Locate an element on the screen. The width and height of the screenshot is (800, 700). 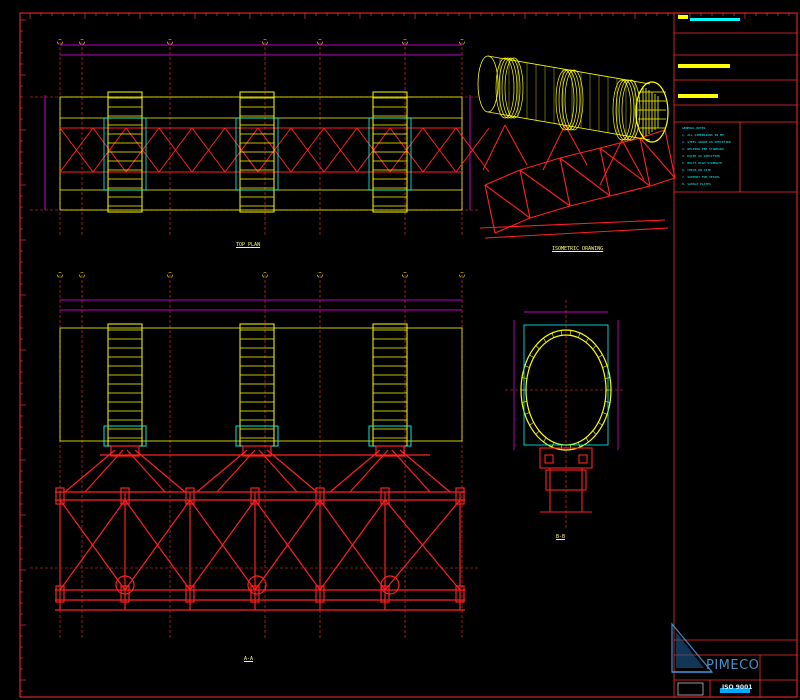
isometric-view is located at coordinates (576, 147).